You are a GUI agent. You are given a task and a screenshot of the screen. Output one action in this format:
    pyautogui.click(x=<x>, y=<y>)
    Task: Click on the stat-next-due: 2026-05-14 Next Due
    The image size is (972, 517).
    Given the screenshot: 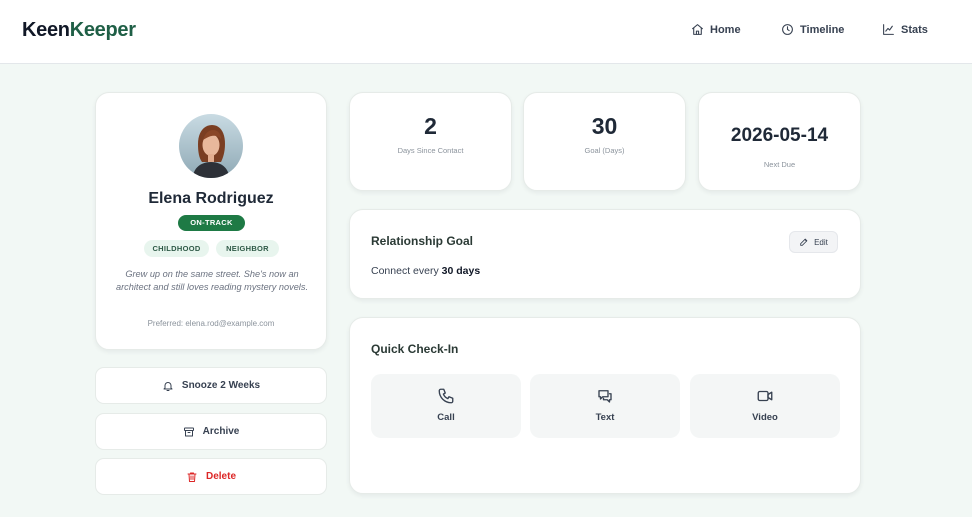 What is the action you would take?
    pyautogui.click(x=779, y=141)
    